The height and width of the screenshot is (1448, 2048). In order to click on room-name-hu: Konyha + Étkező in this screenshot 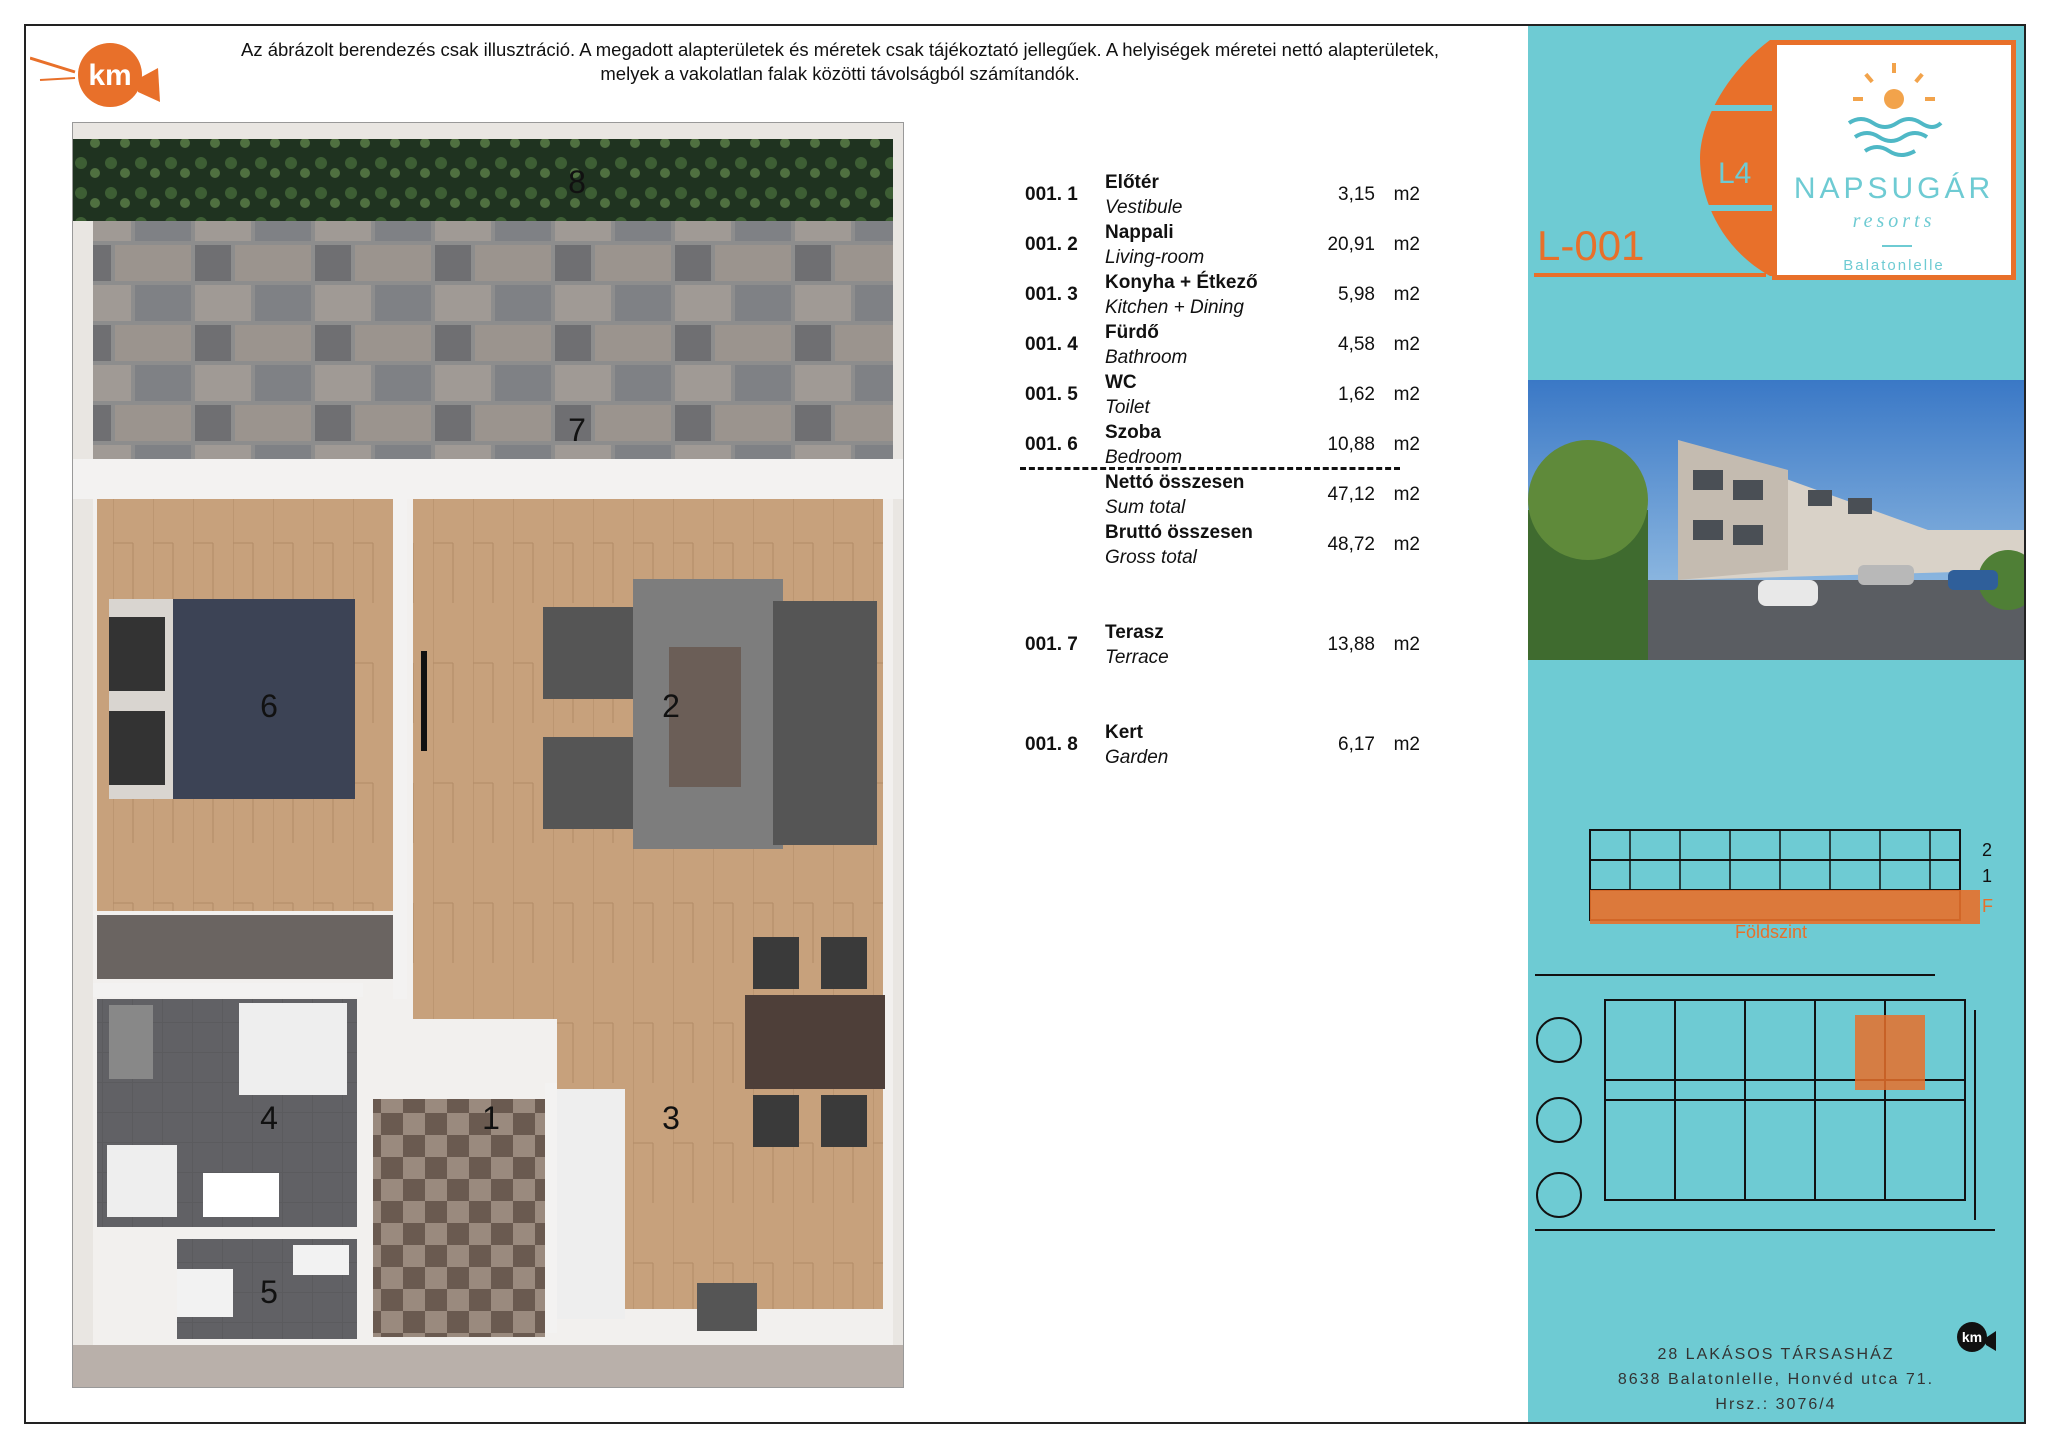, I will do `click(1181, 282)`.